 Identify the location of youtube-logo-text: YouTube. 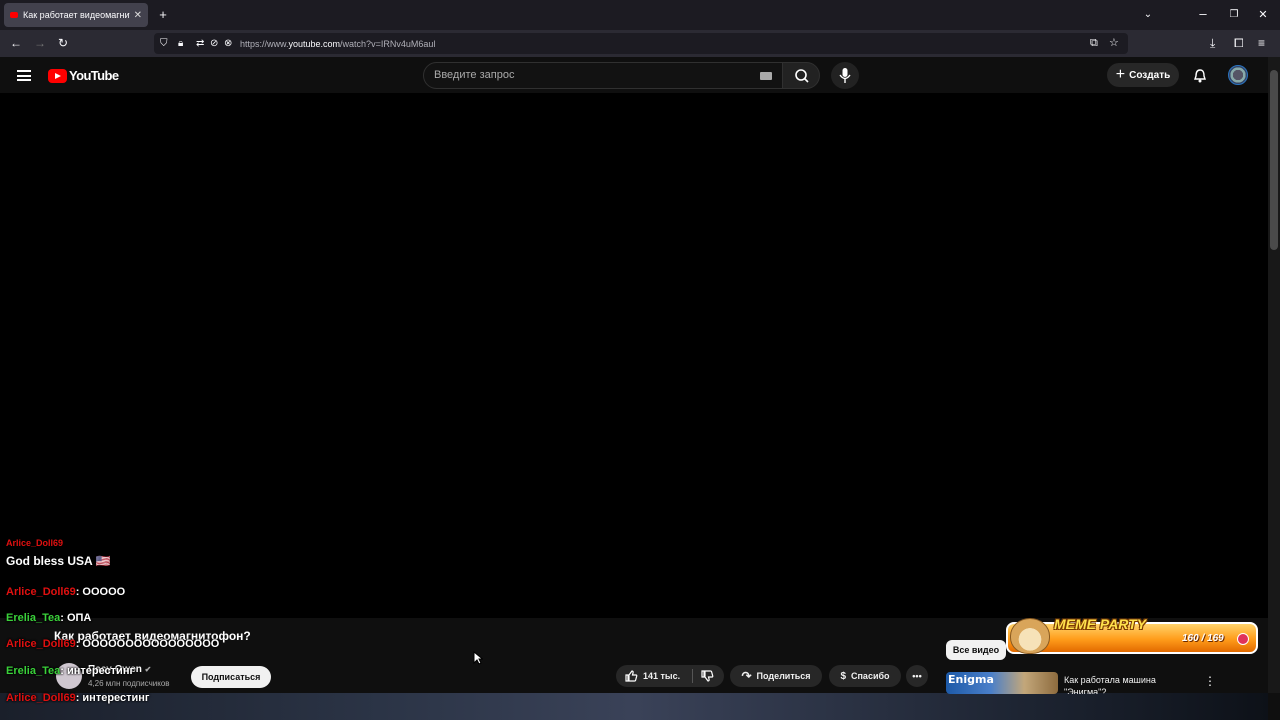
(94, 75).